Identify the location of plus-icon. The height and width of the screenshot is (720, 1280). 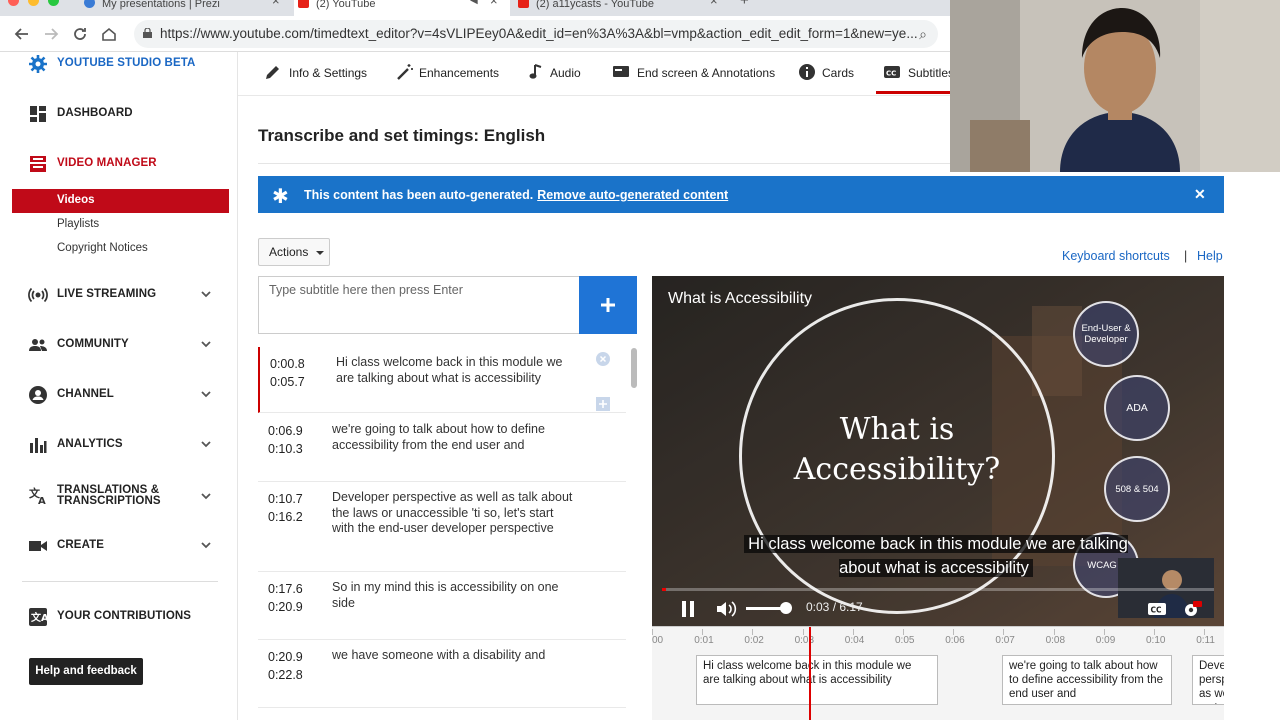
(608, 305).